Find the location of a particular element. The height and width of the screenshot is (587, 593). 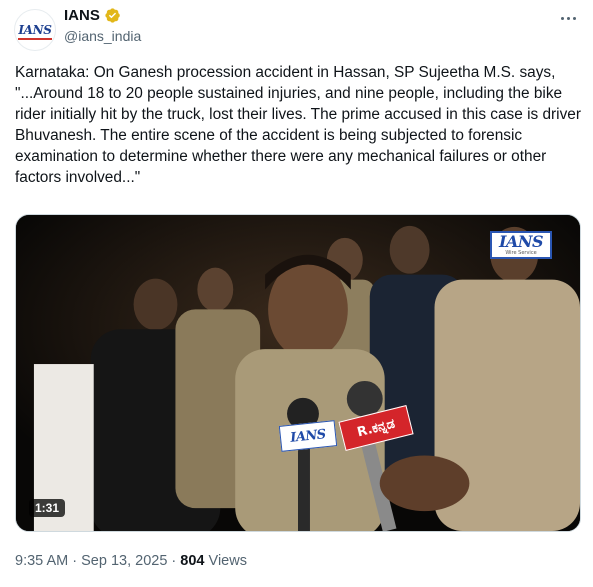

views-label: Views is located at coordinates (227, 561).